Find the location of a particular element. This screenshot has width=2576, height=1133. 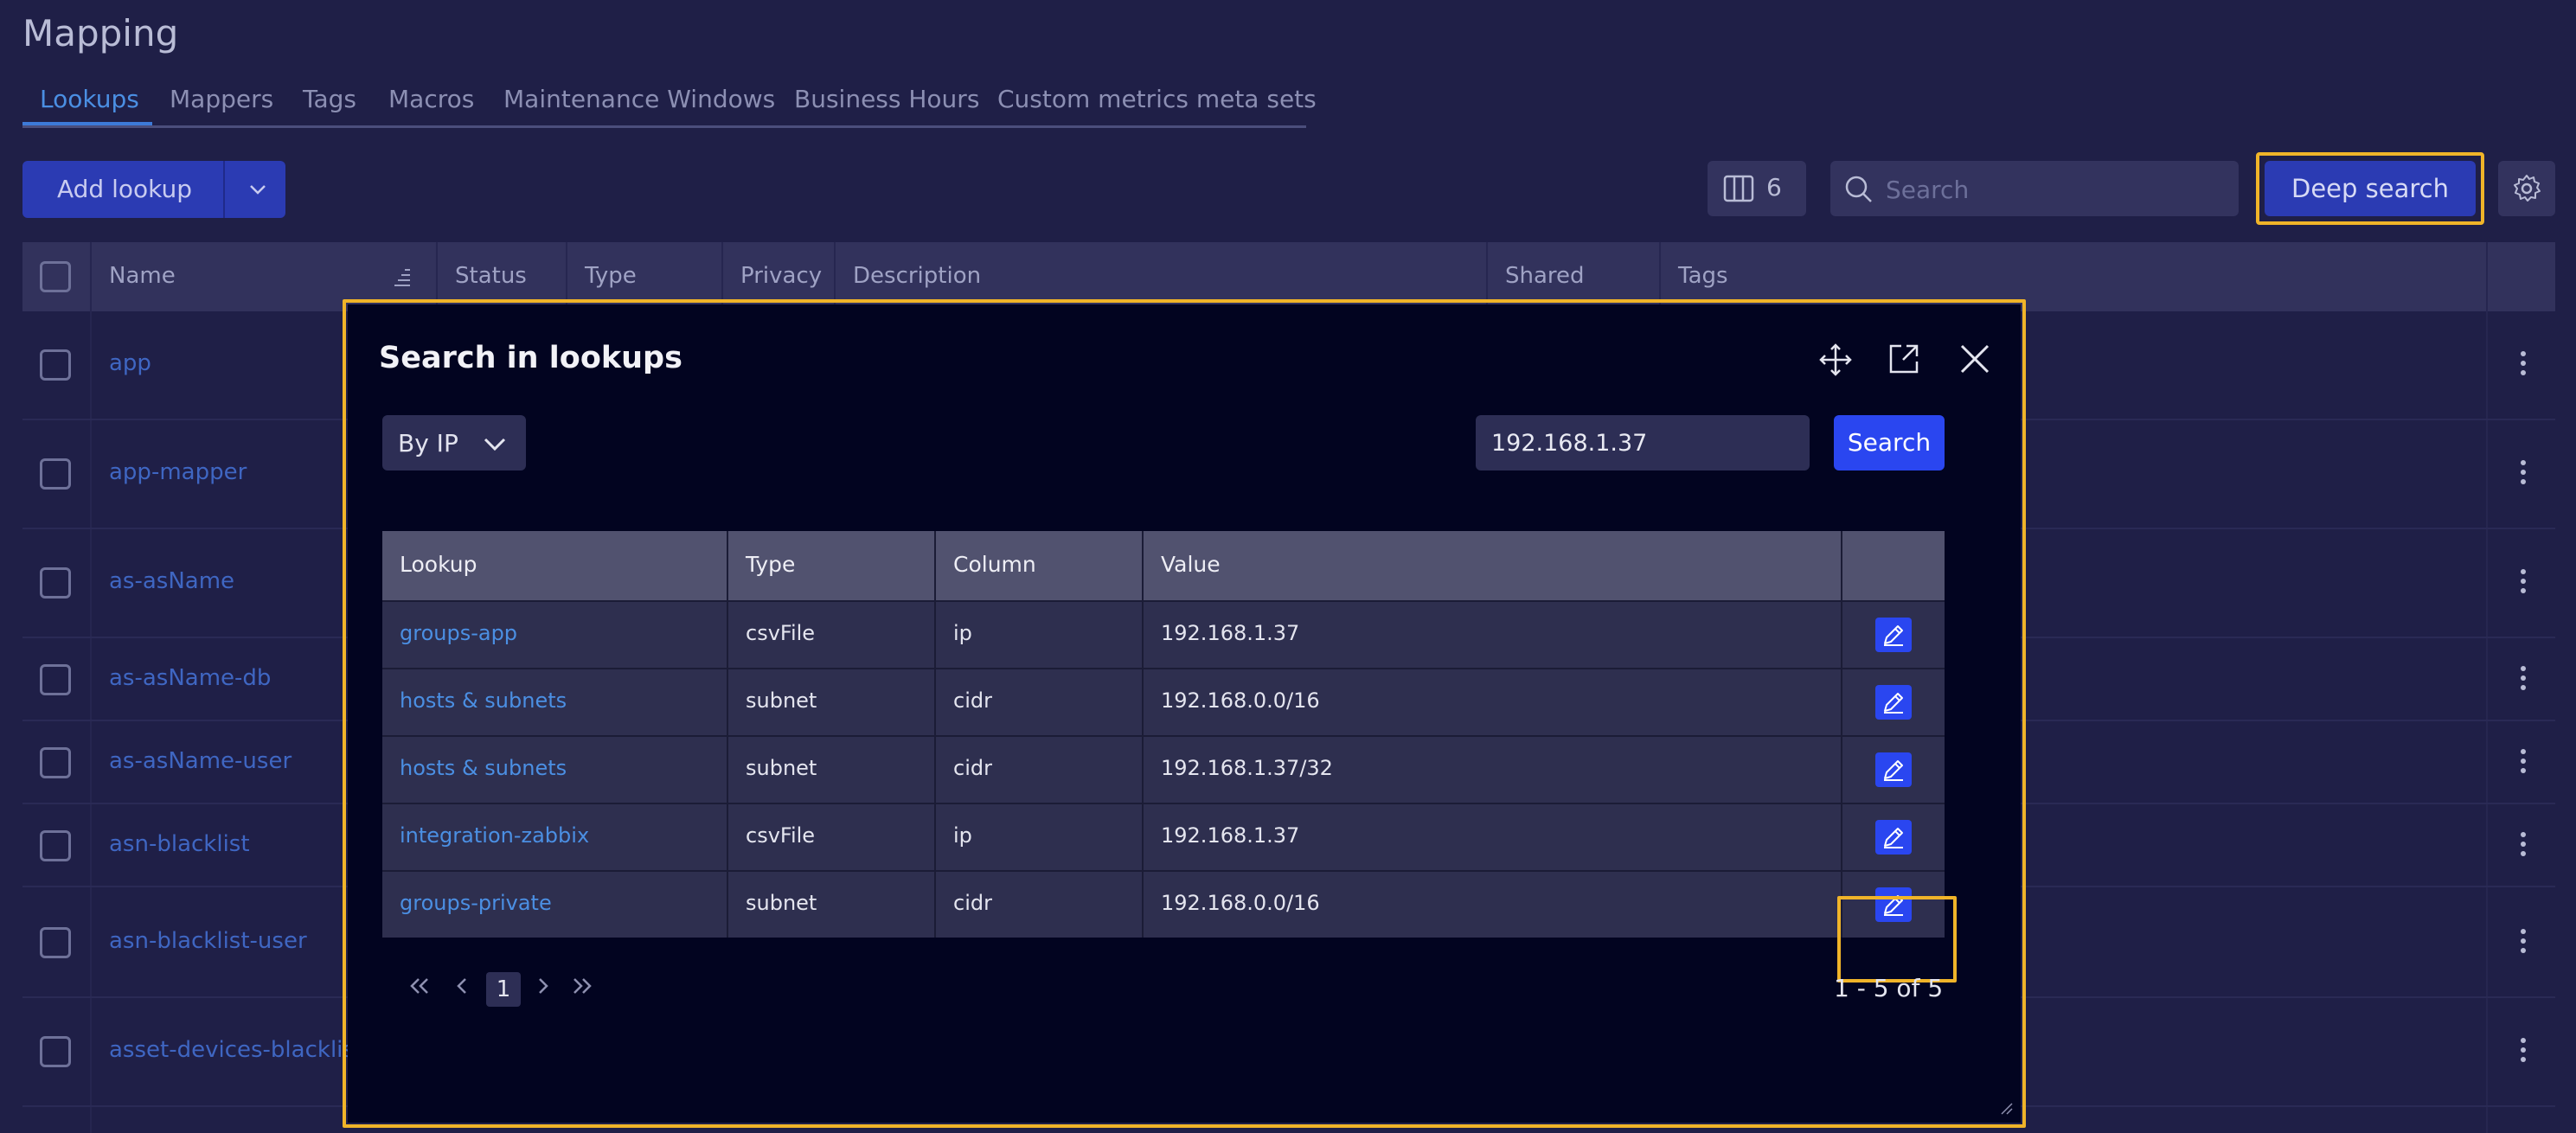

columns-icon is located at coordinates (1738, 188).